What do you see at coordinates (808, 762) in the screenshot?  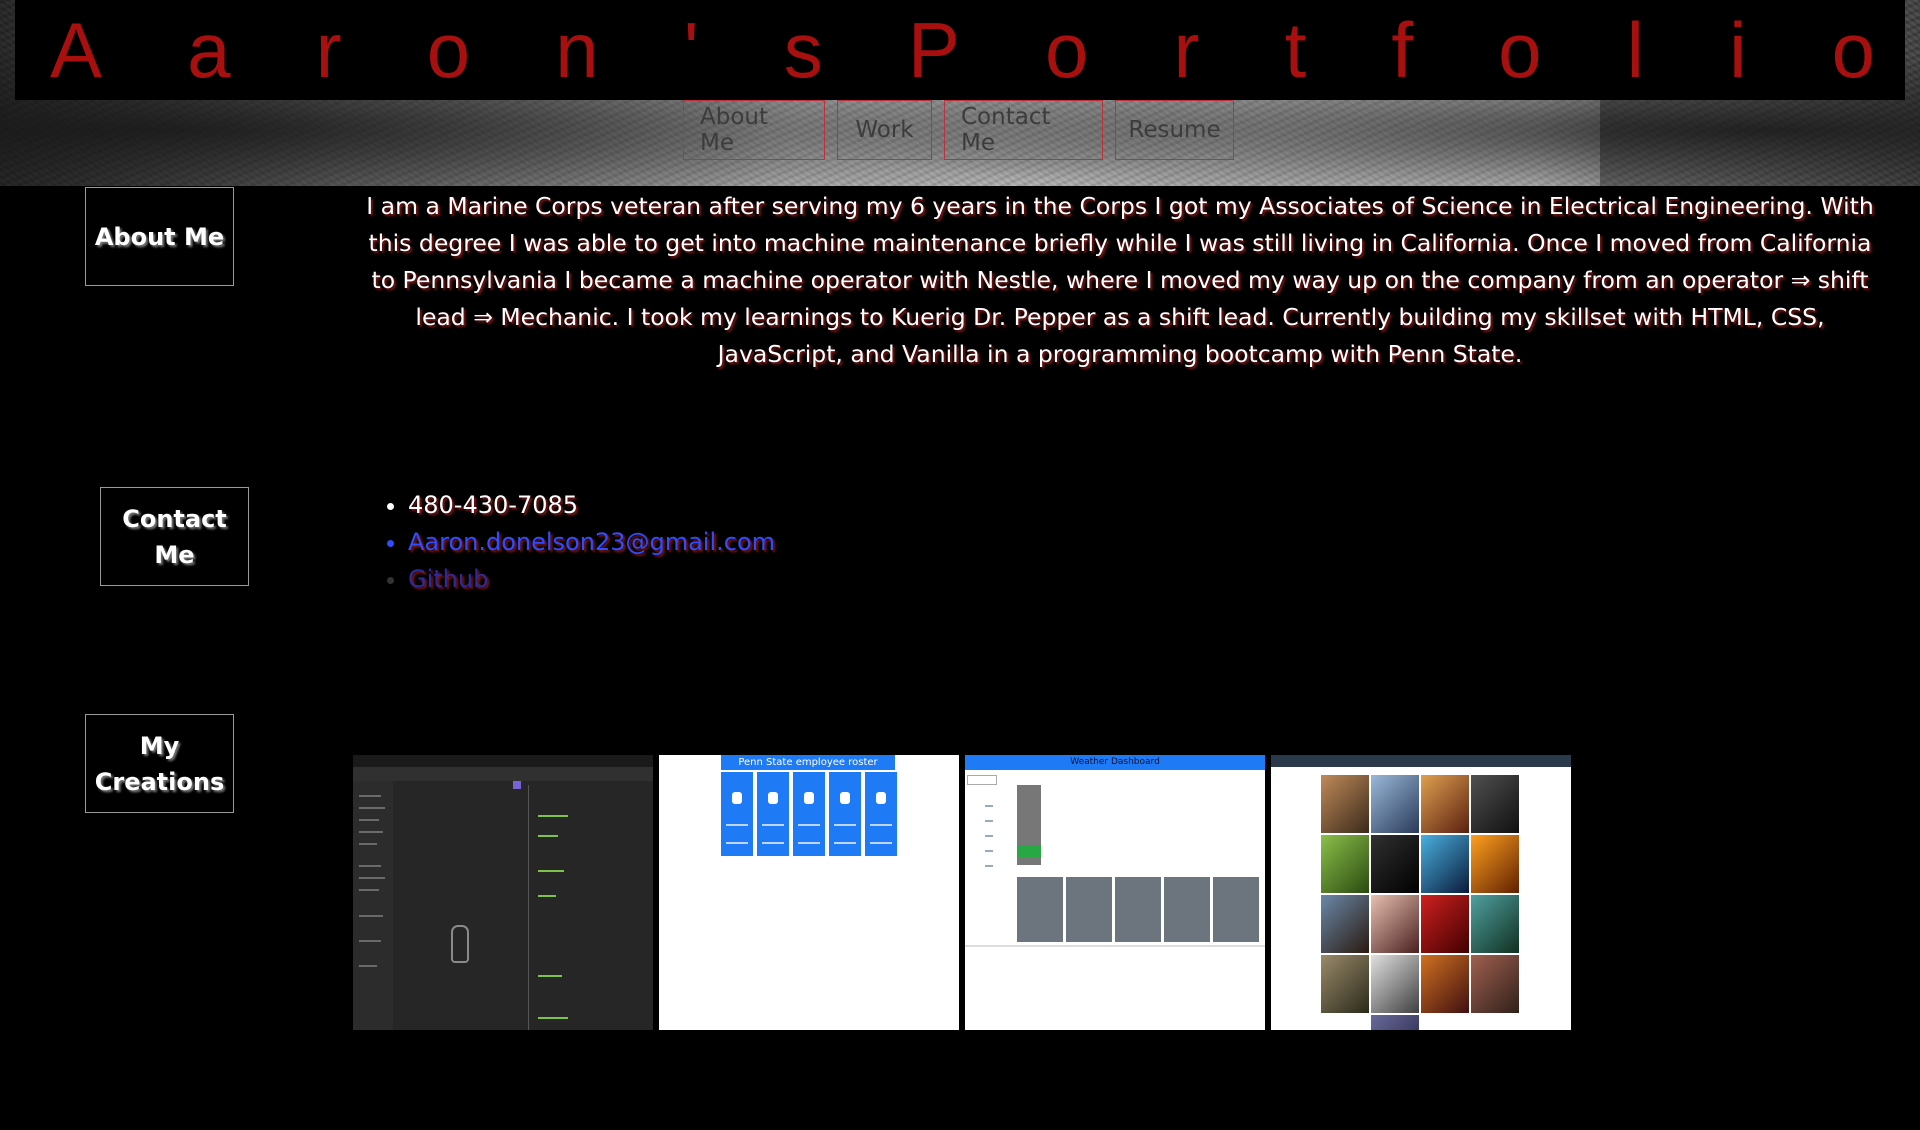 I see `roster-header: Penn State employee roster` at bounding box center [808, 762].